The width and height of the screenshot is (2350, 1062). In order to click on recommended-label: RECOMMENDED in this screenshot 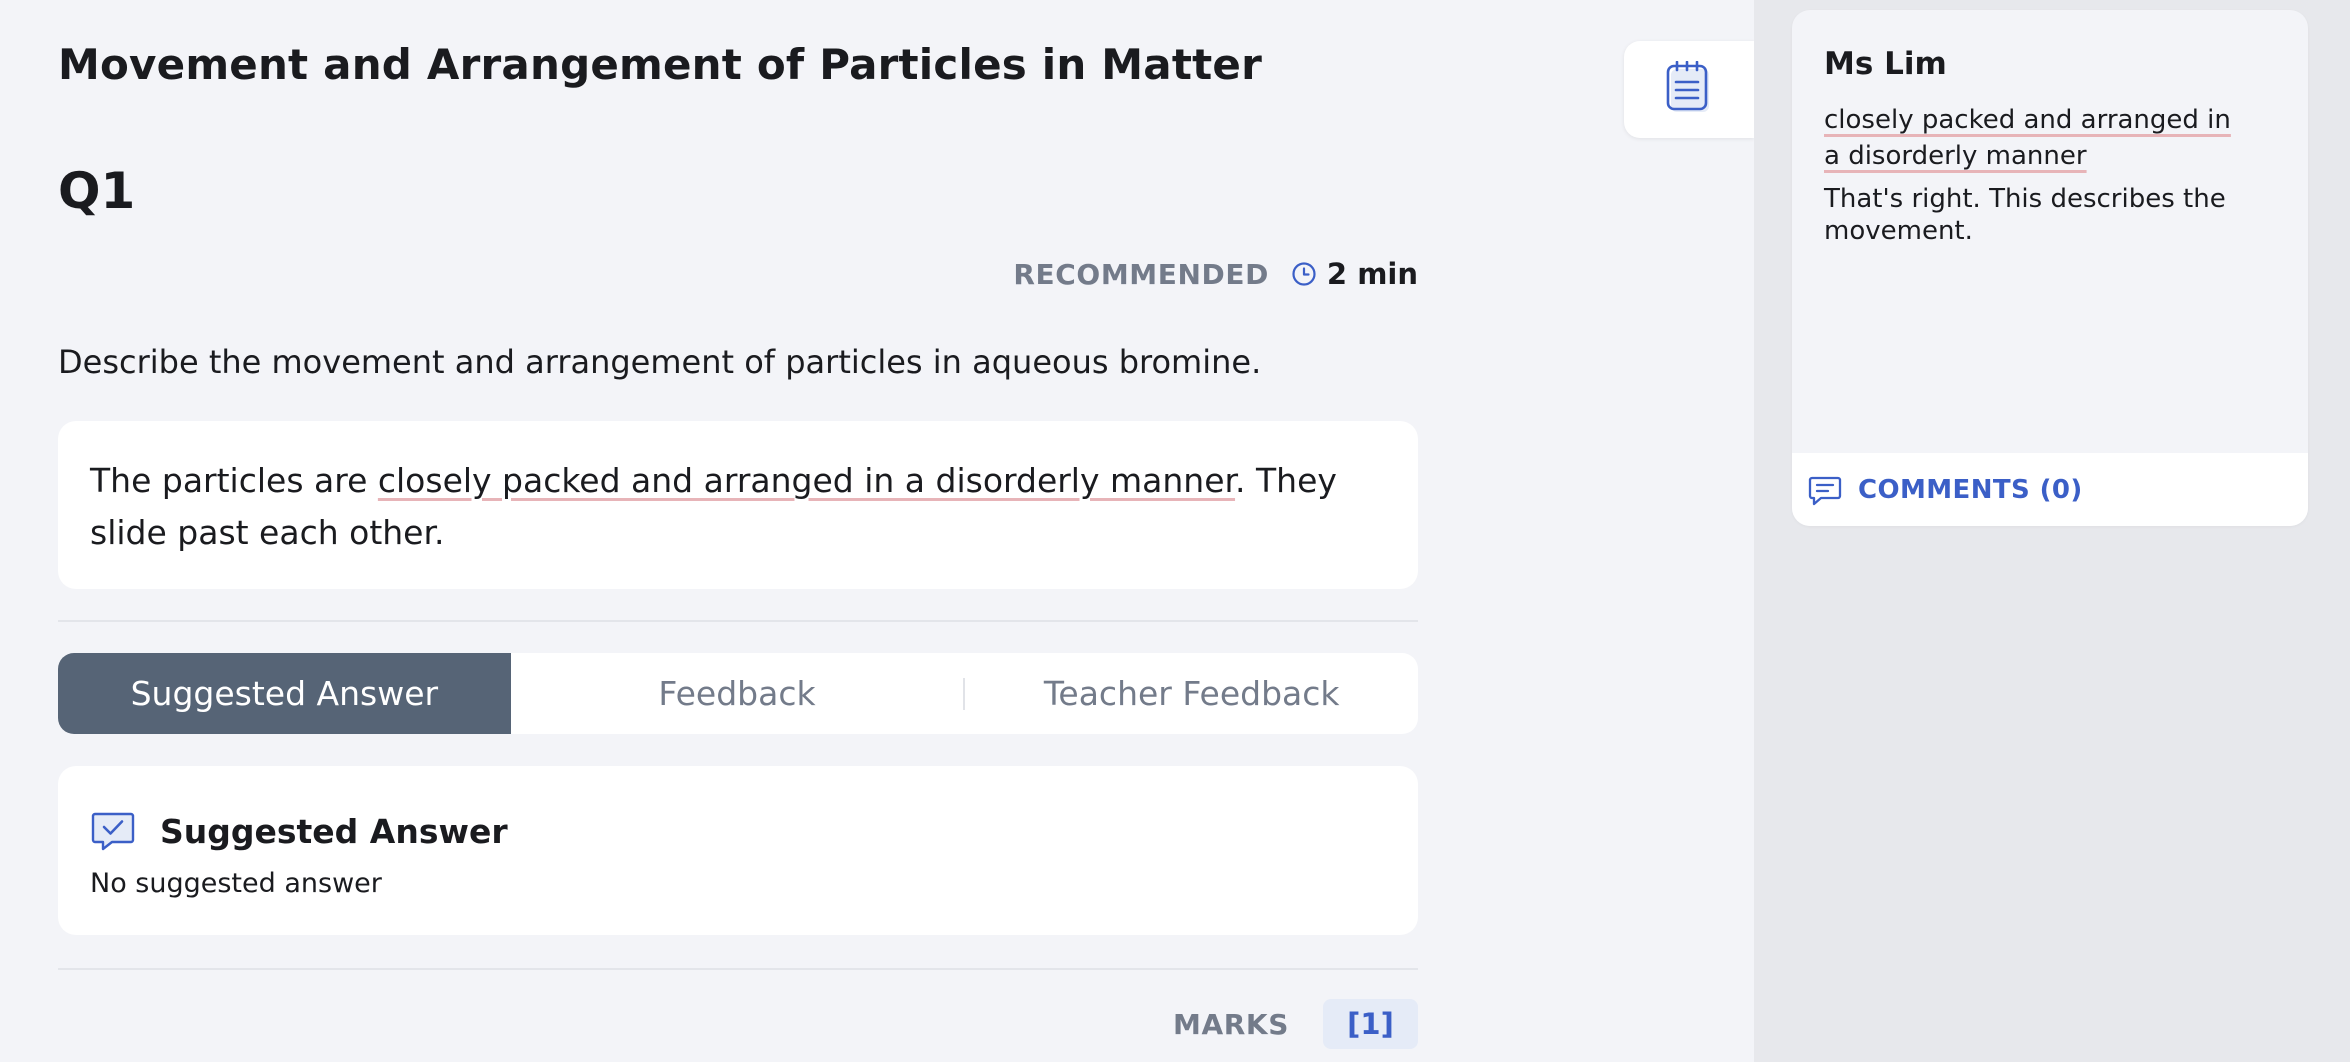, I will do `click(1141, 274)`.